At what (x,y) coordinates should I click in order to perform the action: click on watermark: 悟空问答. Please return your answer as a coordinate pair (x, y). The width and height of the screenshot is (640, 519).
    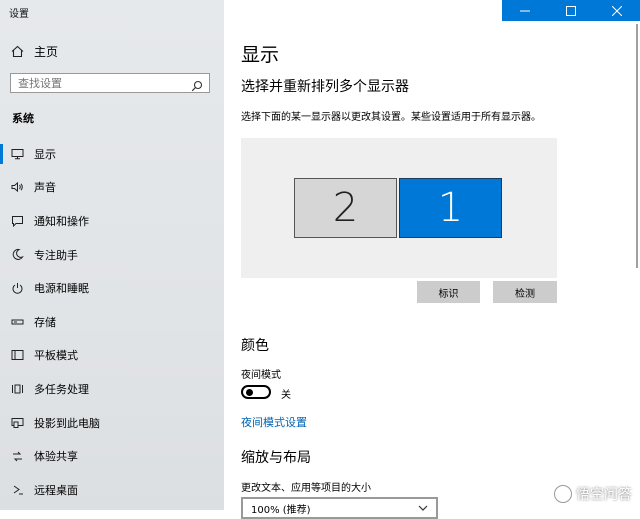
    Looking at the image, I should click on (593, 494).